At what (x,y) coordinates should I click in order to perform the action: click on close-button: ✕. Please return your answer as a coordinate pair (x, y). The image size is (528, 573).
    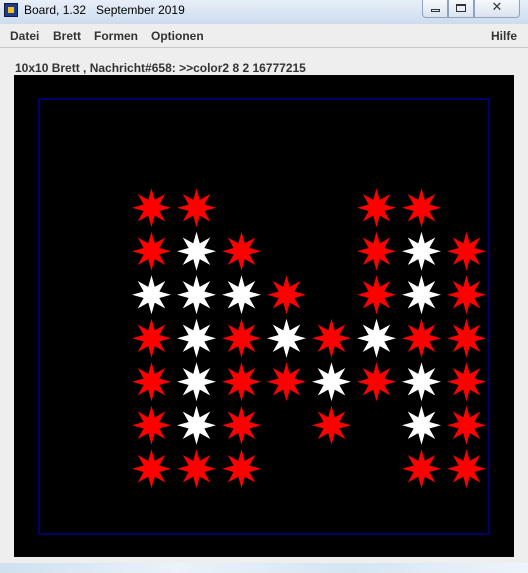
    Looking at the image, I should click on (497, 9).